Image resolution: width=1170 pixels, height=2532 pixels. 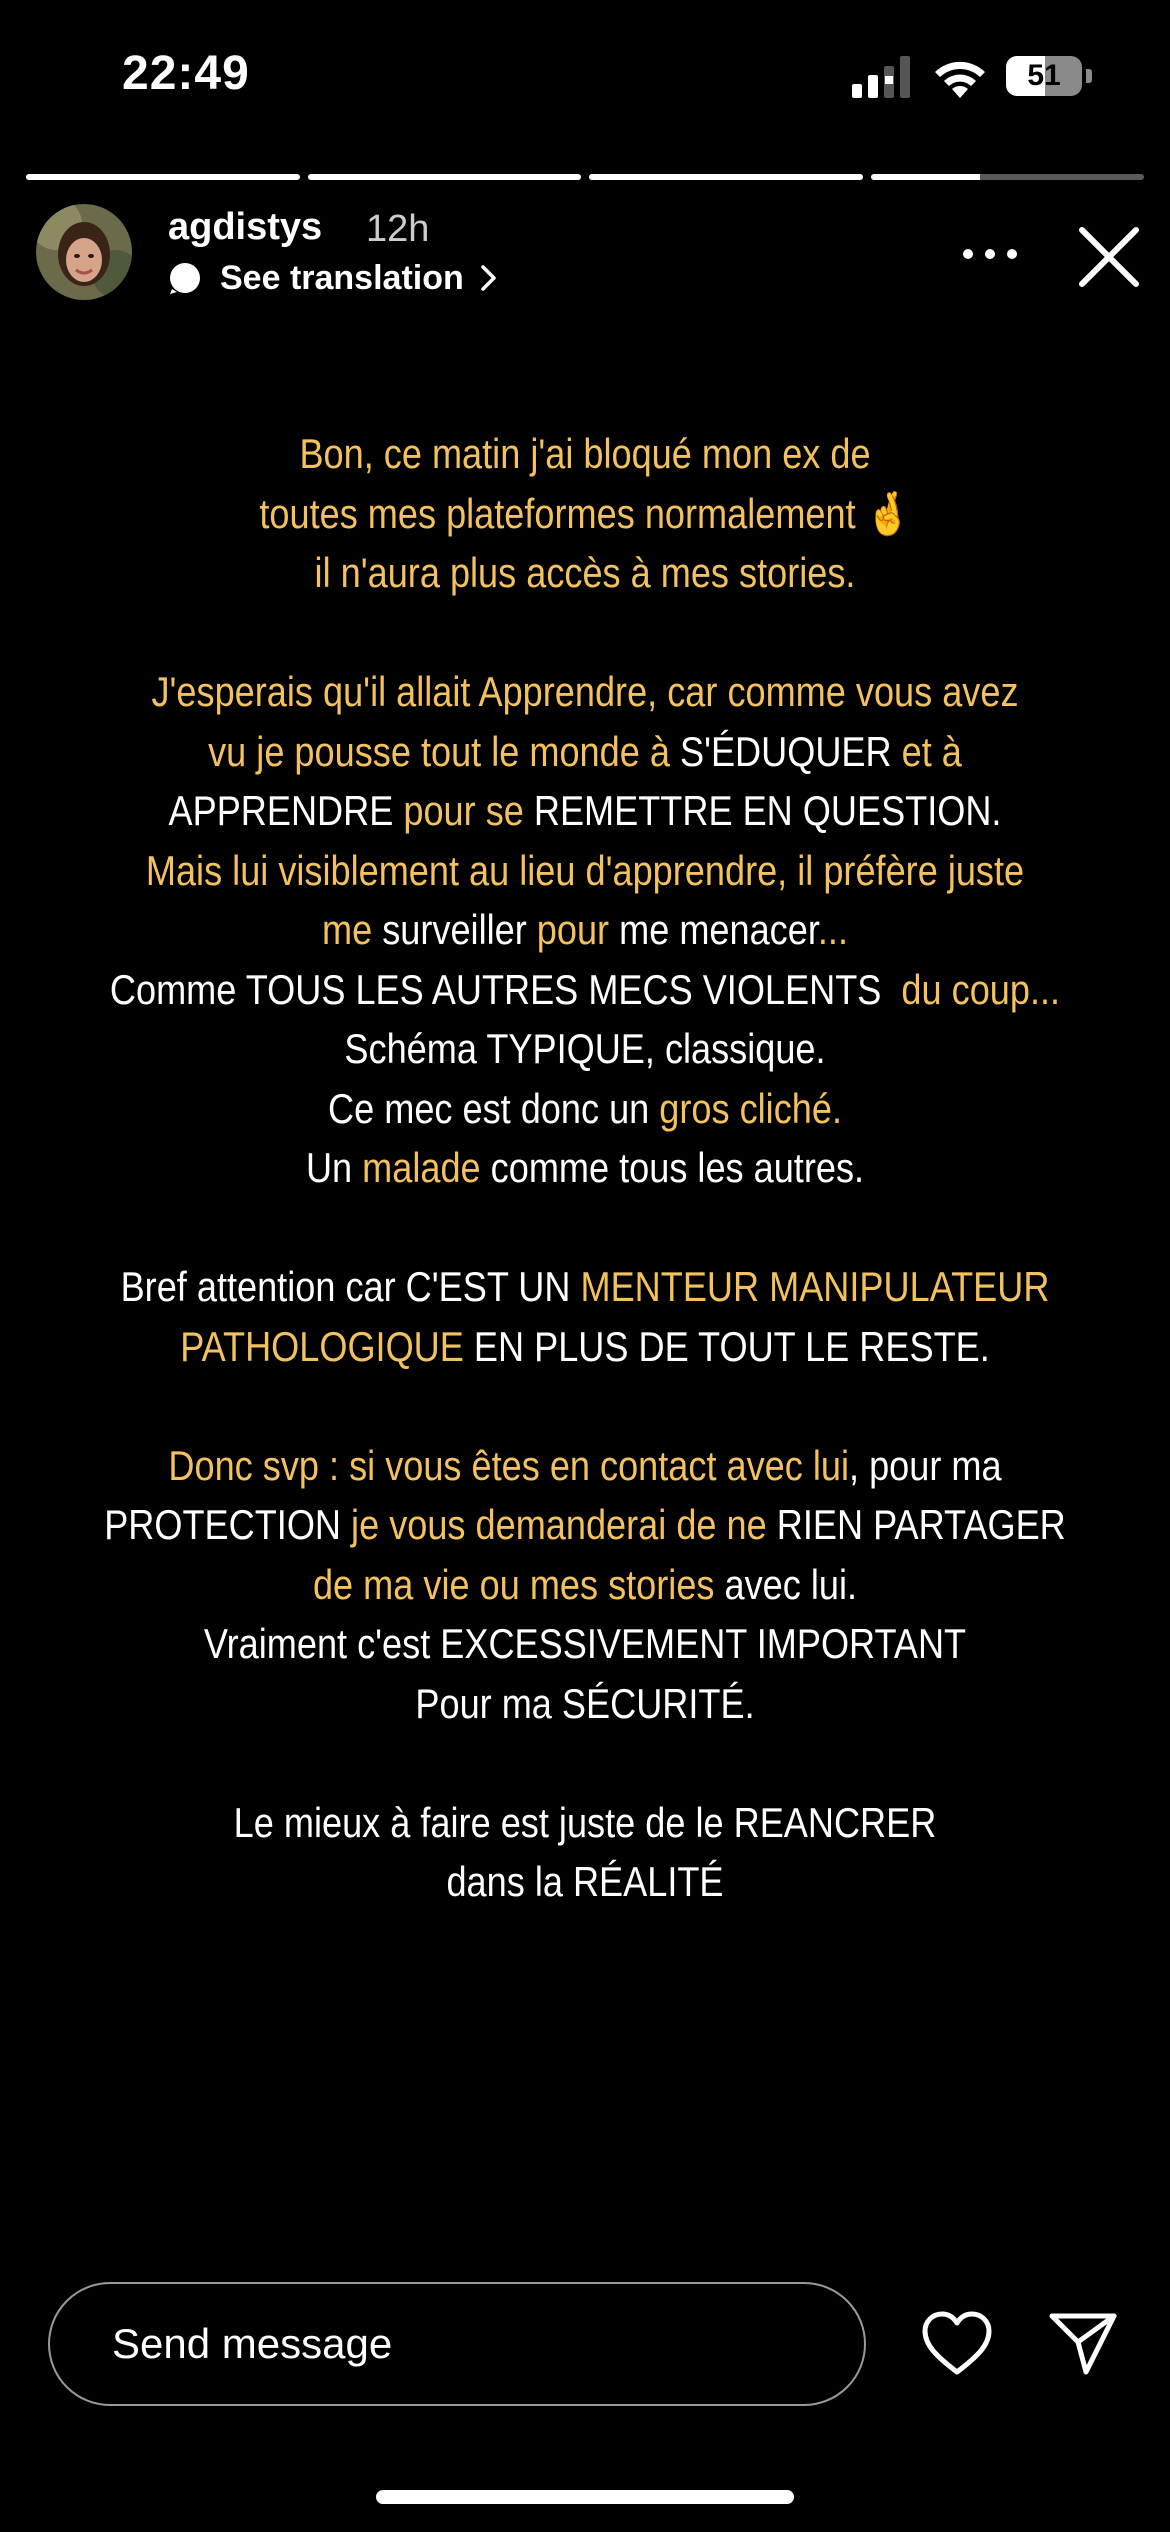 I want to click on text-span: malade, so click(x=421, y=1167).